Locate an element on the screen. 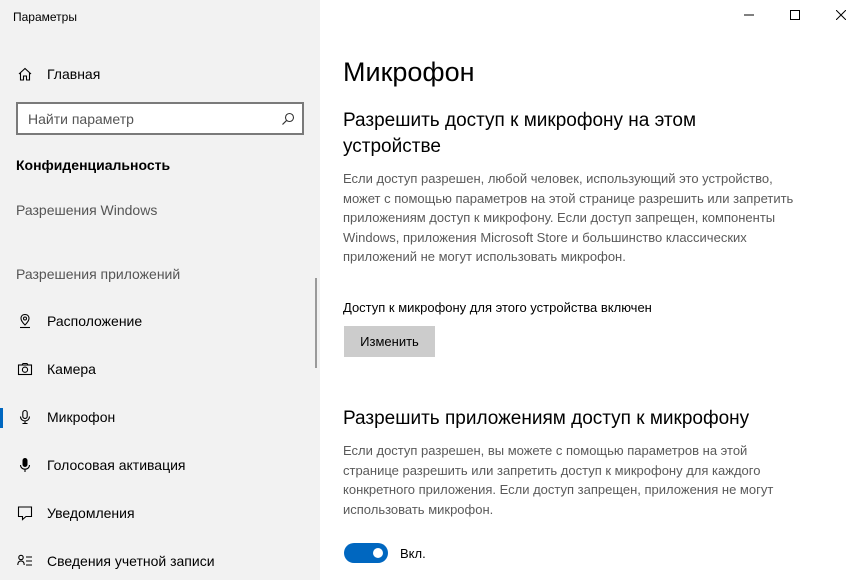 The image size is (864, 580). maximize-button is located at coordinates (795, 16).